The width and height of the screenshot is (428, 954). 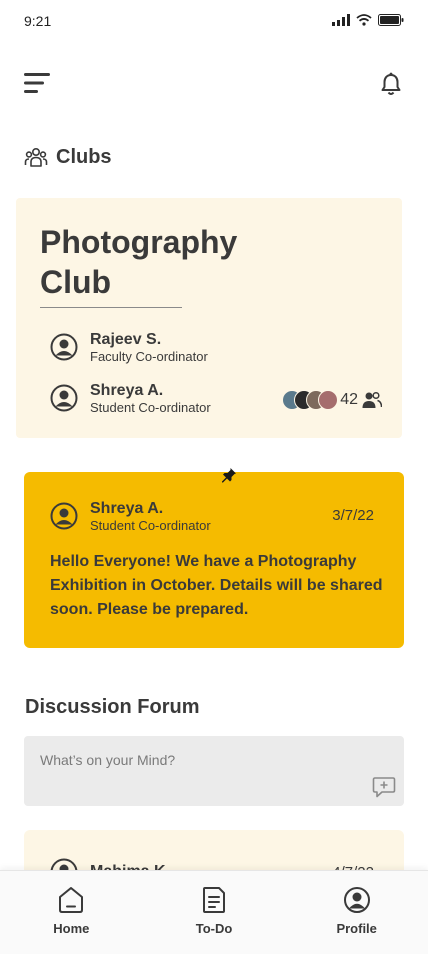 What do you see at coordinates (71, 928) in the screenshot?
I see `nav-home-label: Home` at bounding box center [71, 928].